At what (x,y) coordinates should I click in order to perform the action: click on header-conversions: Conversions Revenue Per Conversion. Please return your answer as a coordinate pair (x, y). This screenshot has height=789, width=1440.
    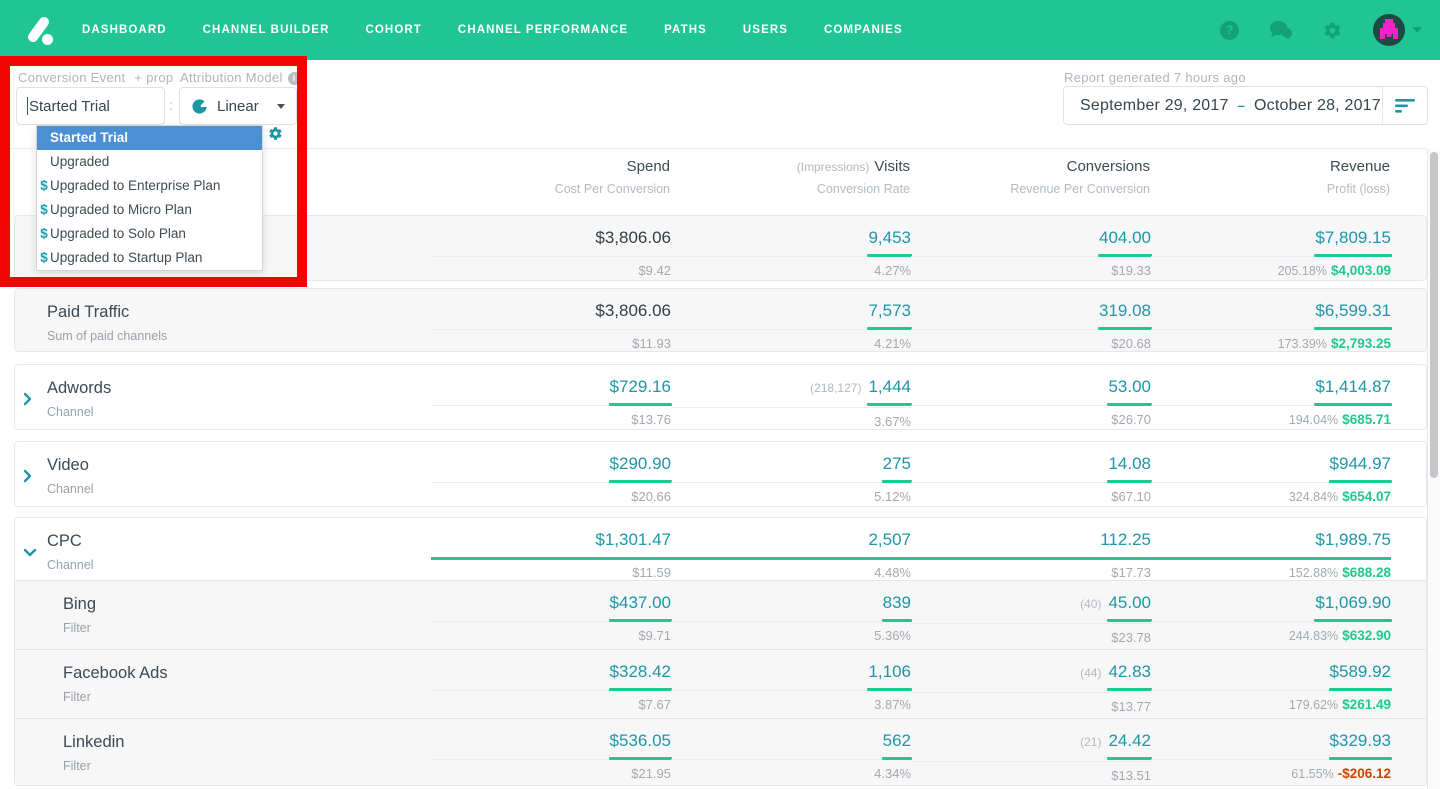
    Looking at the image, I should click on (1030, 177).